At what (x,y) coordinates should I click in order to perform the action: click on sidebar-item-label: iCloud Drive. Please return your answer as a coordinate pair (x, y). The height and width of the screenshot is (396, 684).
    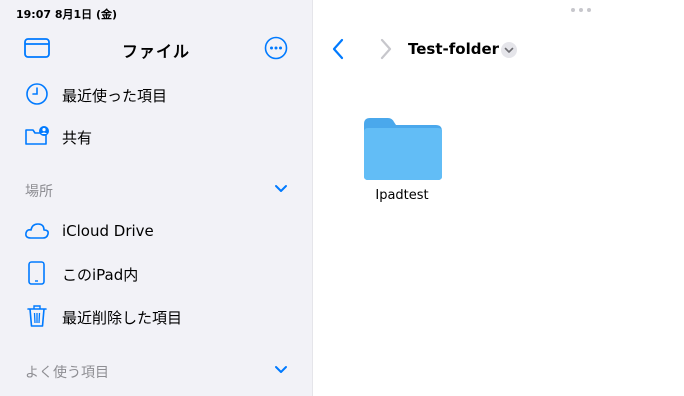
    Looking at the image, I should click on (108, 231).